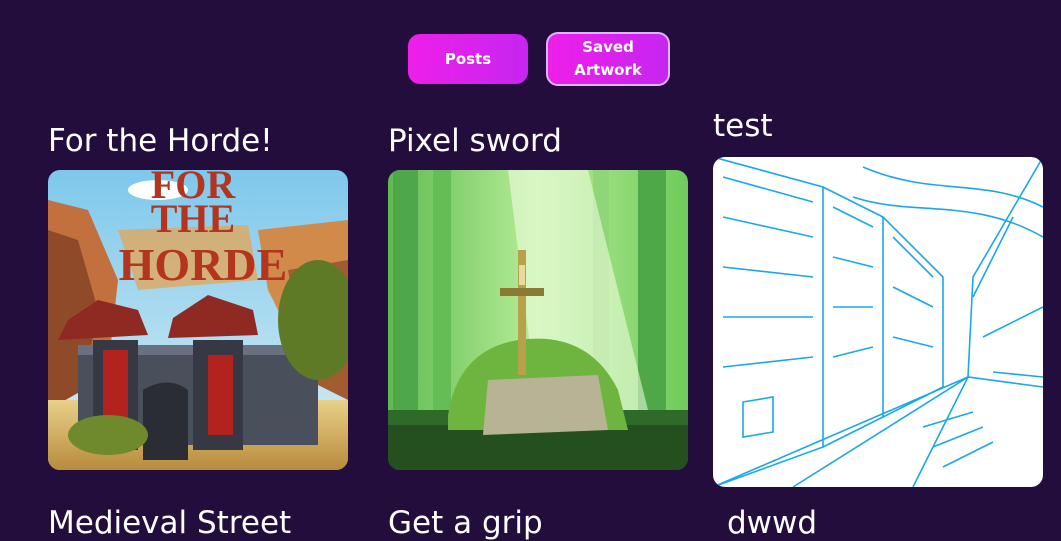 The image size is (1061, 541). I want to click on tab-posts-label: Posts, so click(468, 58).